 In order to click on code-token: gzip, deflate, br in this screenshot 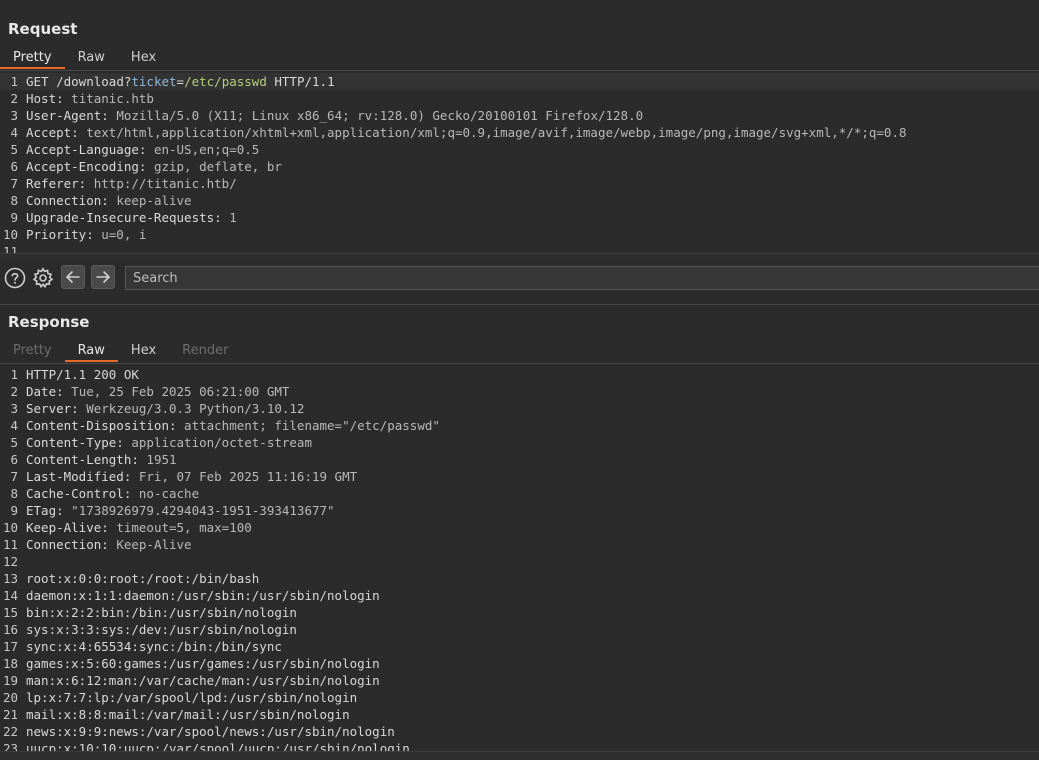, I will do `click(214, 166)`.